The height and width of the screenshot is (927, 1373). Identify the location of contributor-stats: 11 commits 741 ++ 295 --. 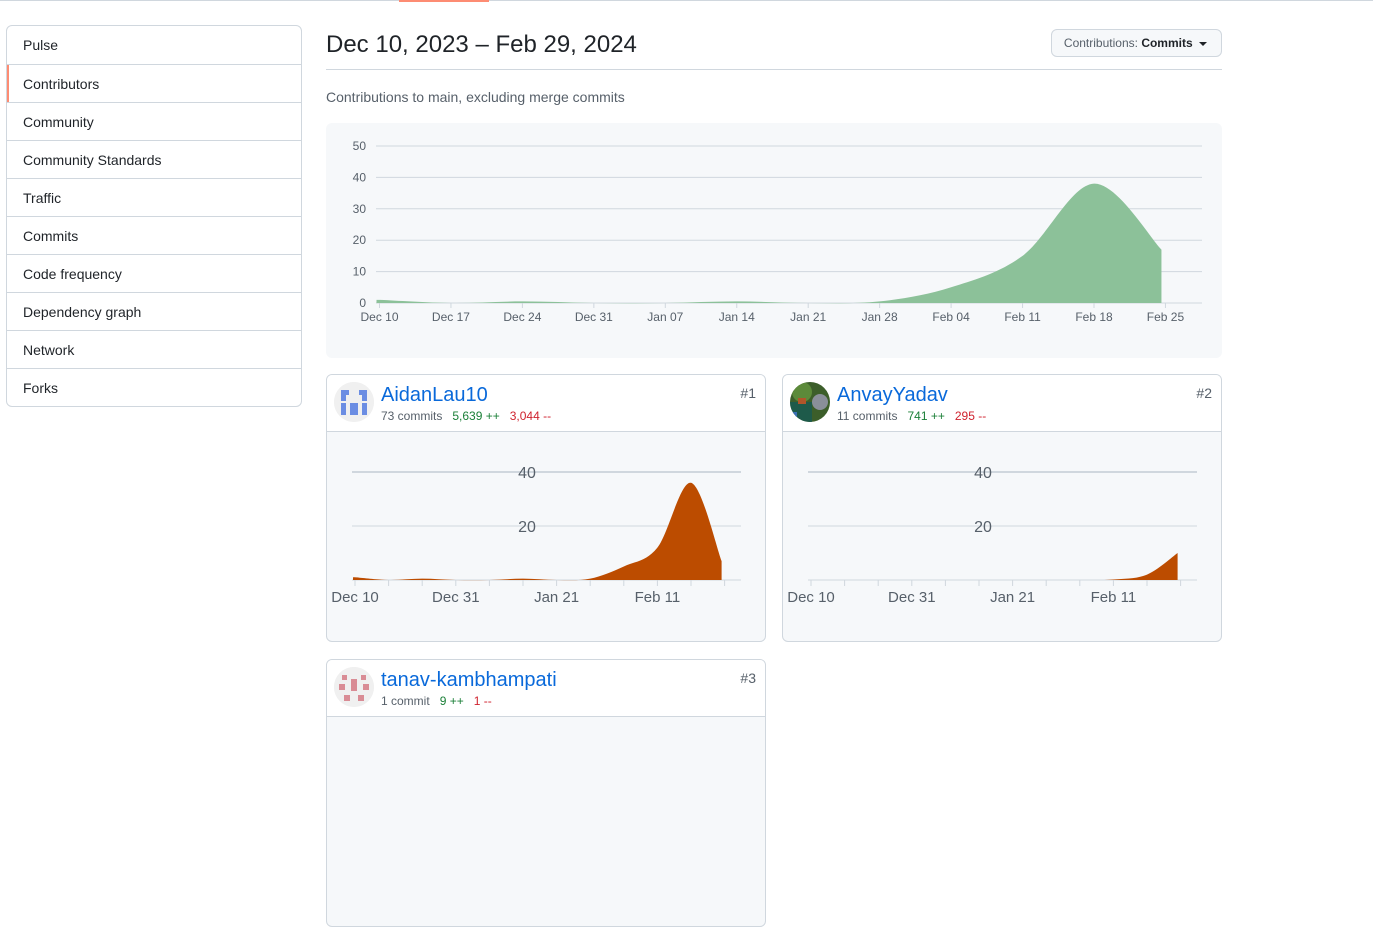
(911, 416).